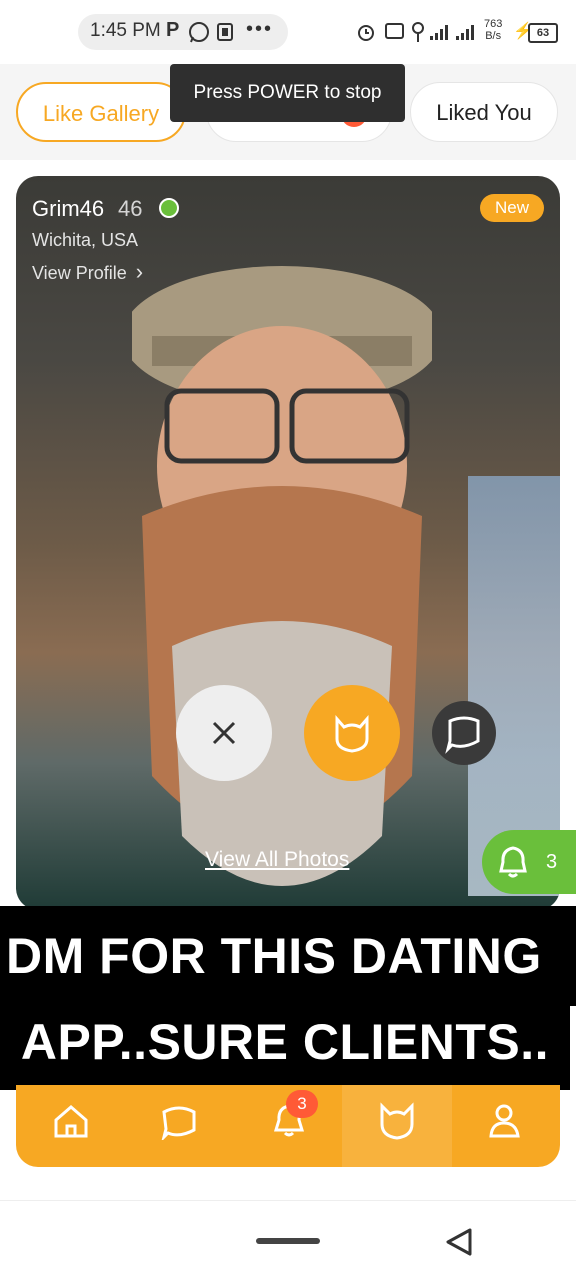  What do you see at coordinates (68, 208) in the screenshot?
I see `profile-username: Grim46` at bounding box center [68, 208].